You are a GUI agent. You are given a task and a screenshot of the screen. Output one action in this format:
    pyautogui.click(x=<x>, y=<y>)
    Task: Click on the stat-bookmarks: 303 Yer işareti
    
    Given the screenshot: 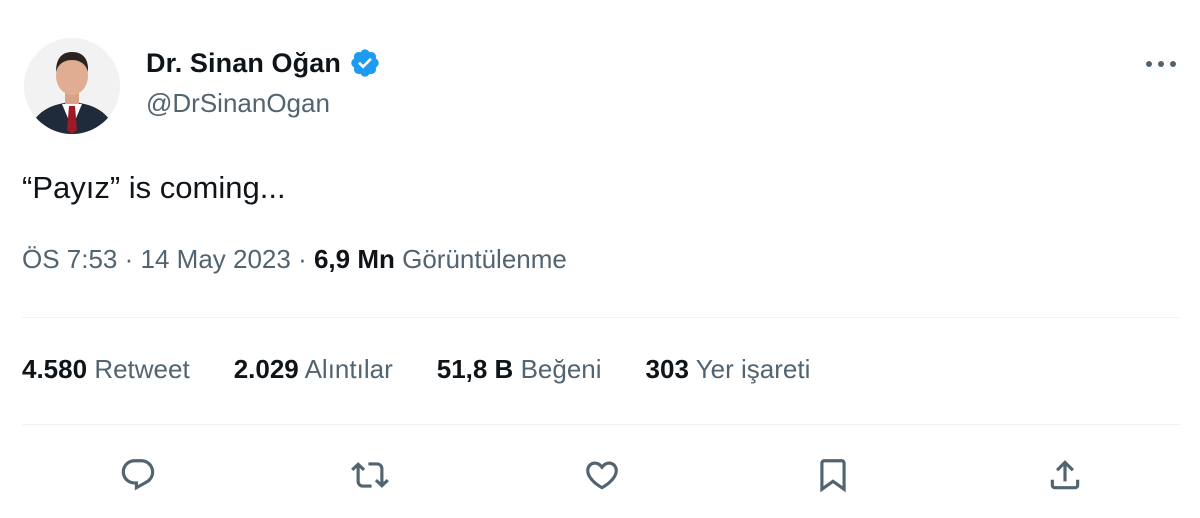 What is the action you would take?
    pyautogui.click(x=728, y=369)
    